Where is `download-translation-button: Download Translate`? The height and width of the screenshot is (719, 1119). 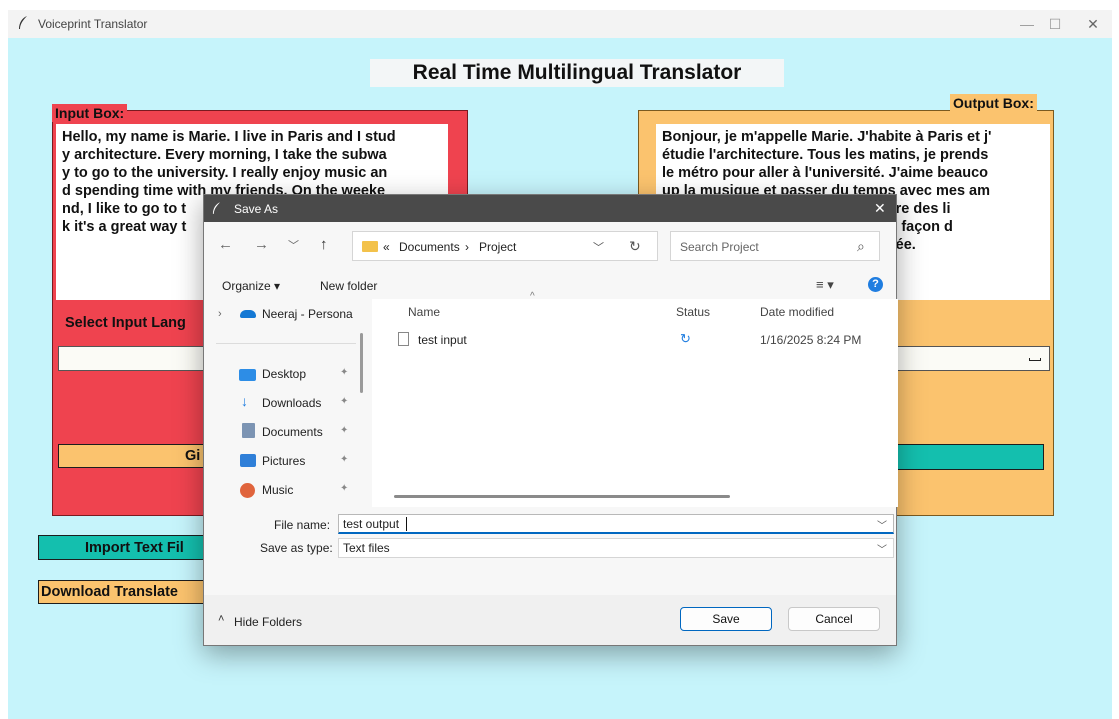
download-translation-button: Download Translate is located at coordinates (122, 592).